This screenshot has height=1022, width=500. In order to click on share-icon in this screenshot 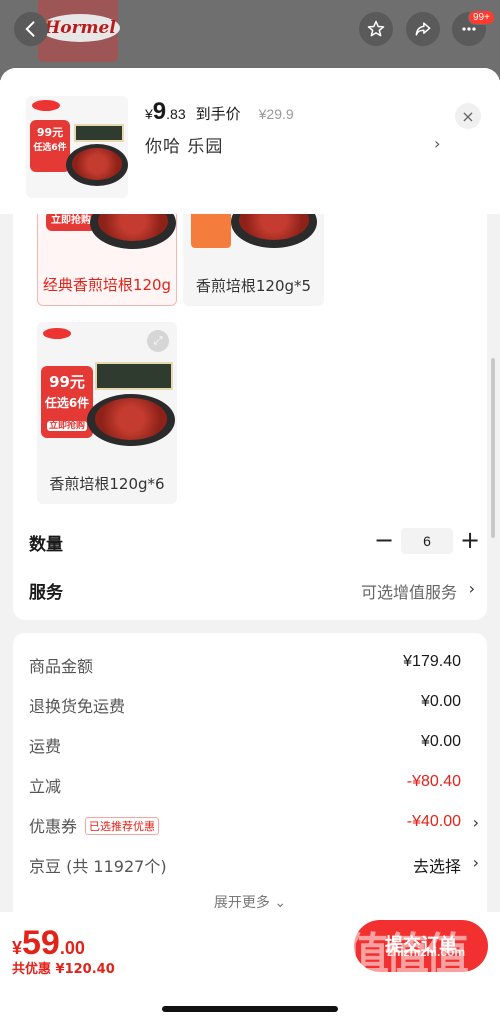, I will do `click(423, 29)`.